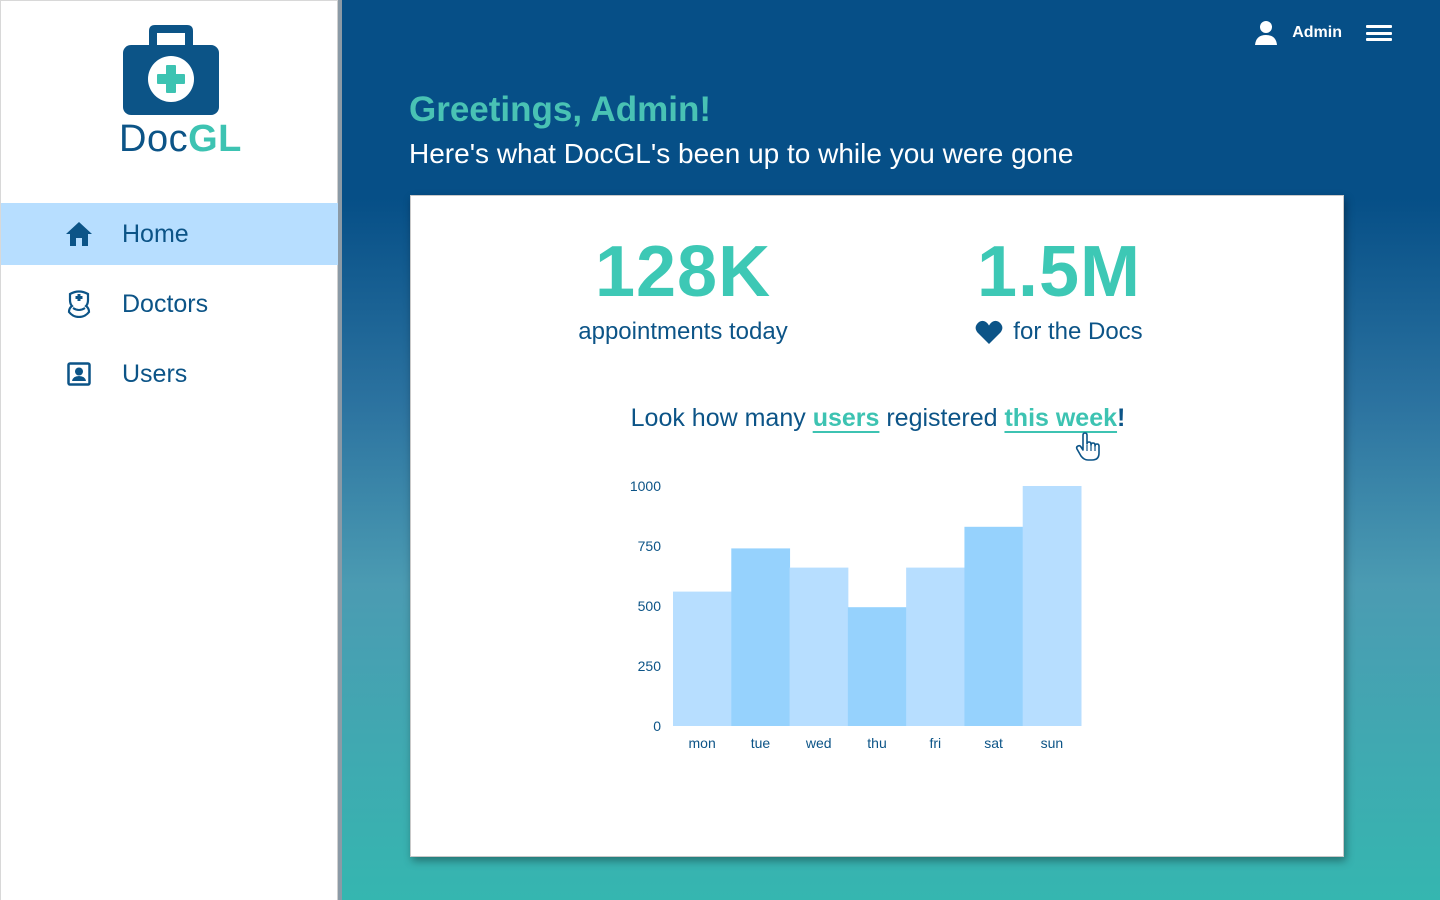 Image resolution: width=1440 pixels, height=900 pixels. I want to click on x-tick-label: thu, so click(876, 743).